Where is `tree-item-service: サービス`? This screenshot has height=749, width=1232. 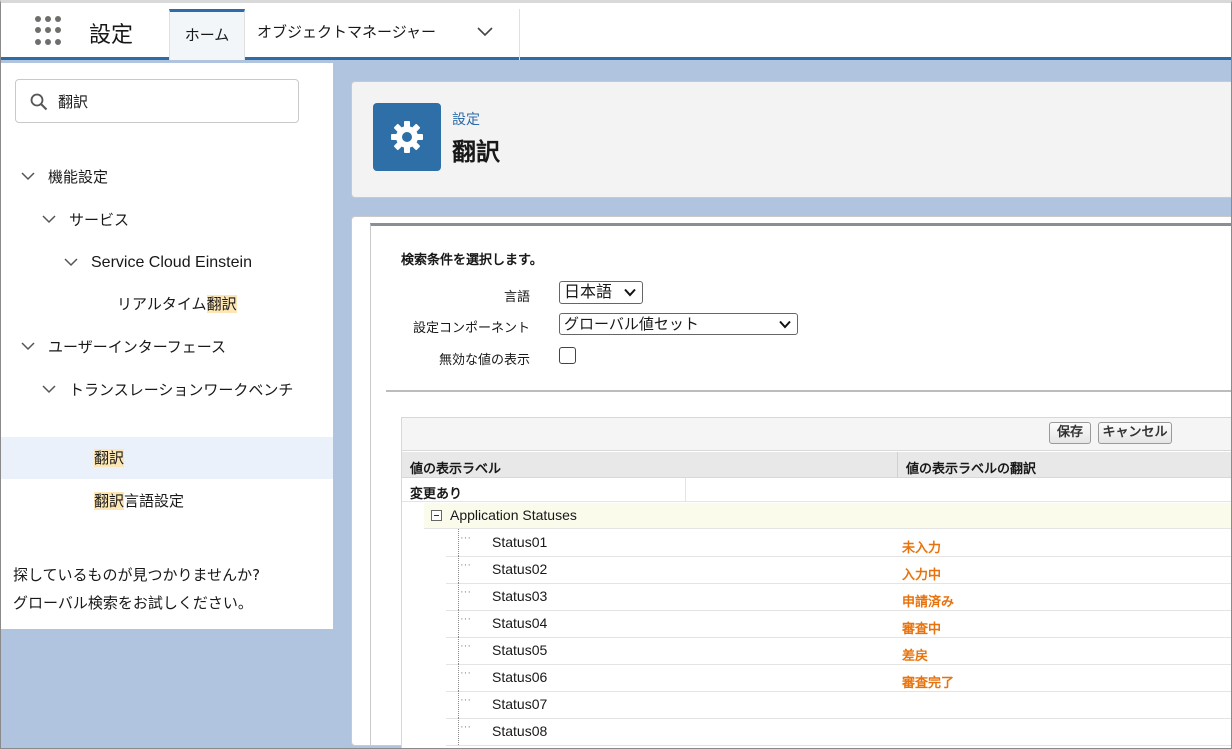 tree-item-service: サービス is located at coordinates (167, 223).